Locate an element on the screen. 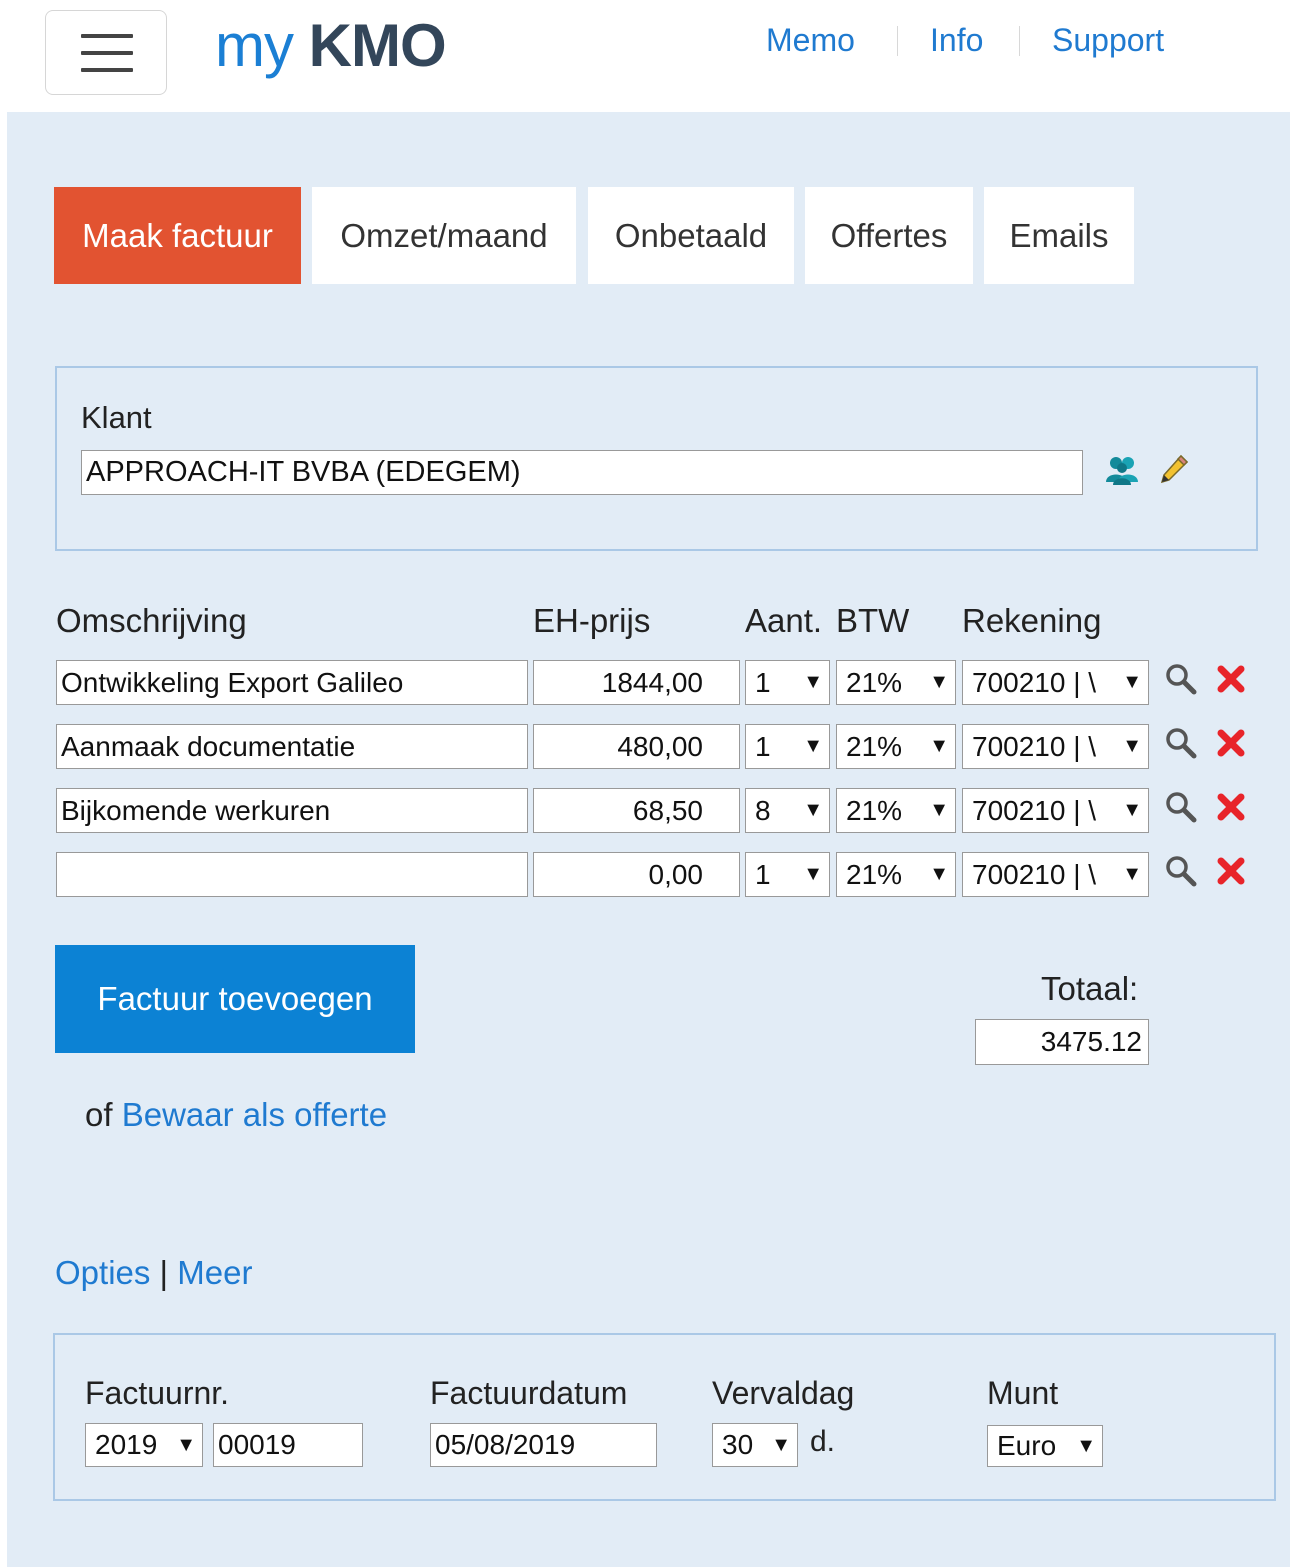 The width and height of the screenshot is (1290, 1567). factuurdatum-label: Factuurdatum is located at coordinates (529, 1393).